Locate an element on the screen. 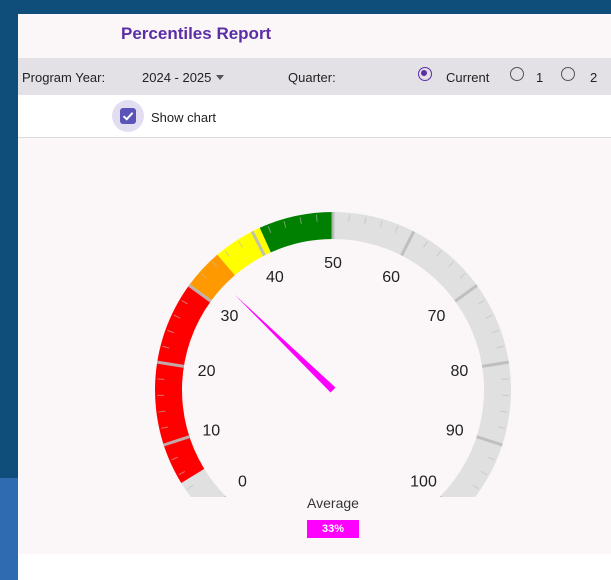  gauge-tick-label: 0 is located at coordinates (242, 482).